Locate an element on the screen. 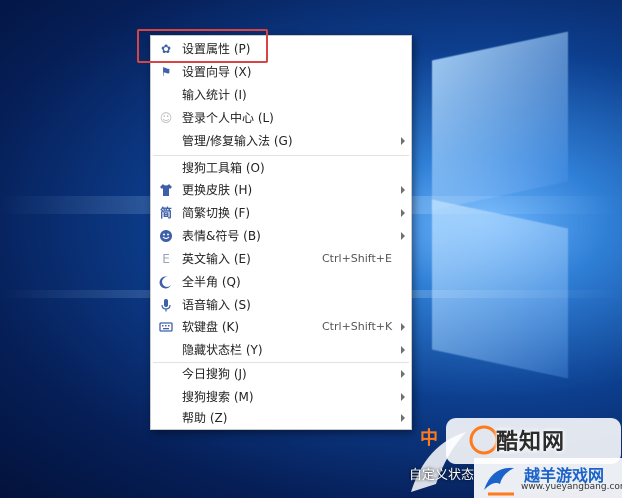 Image resolution: width=622 pixels, height=502 pixels. highlight-annotation-box is located at coordinates (202, 46).